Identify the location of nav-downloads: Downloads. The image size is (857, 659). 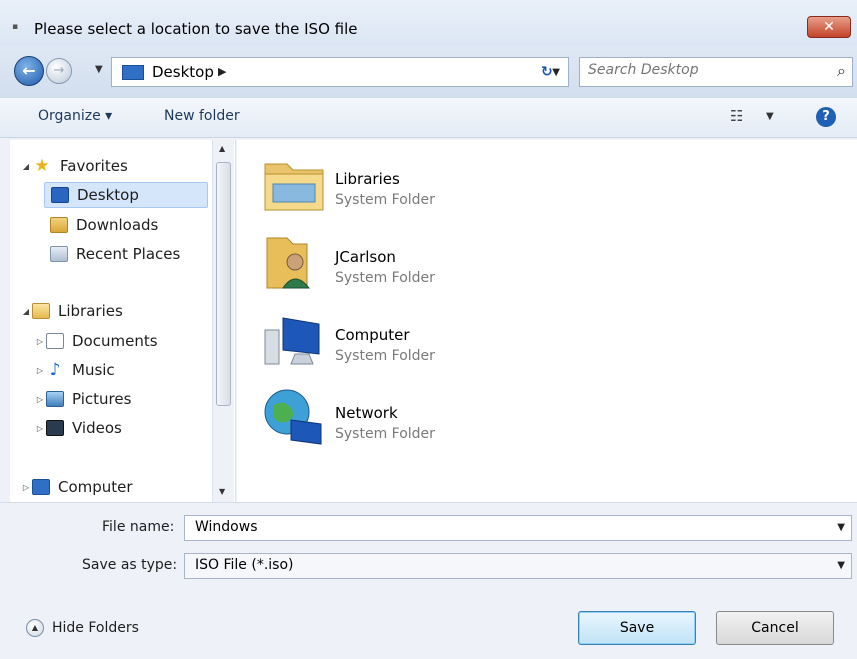
(104, 225).